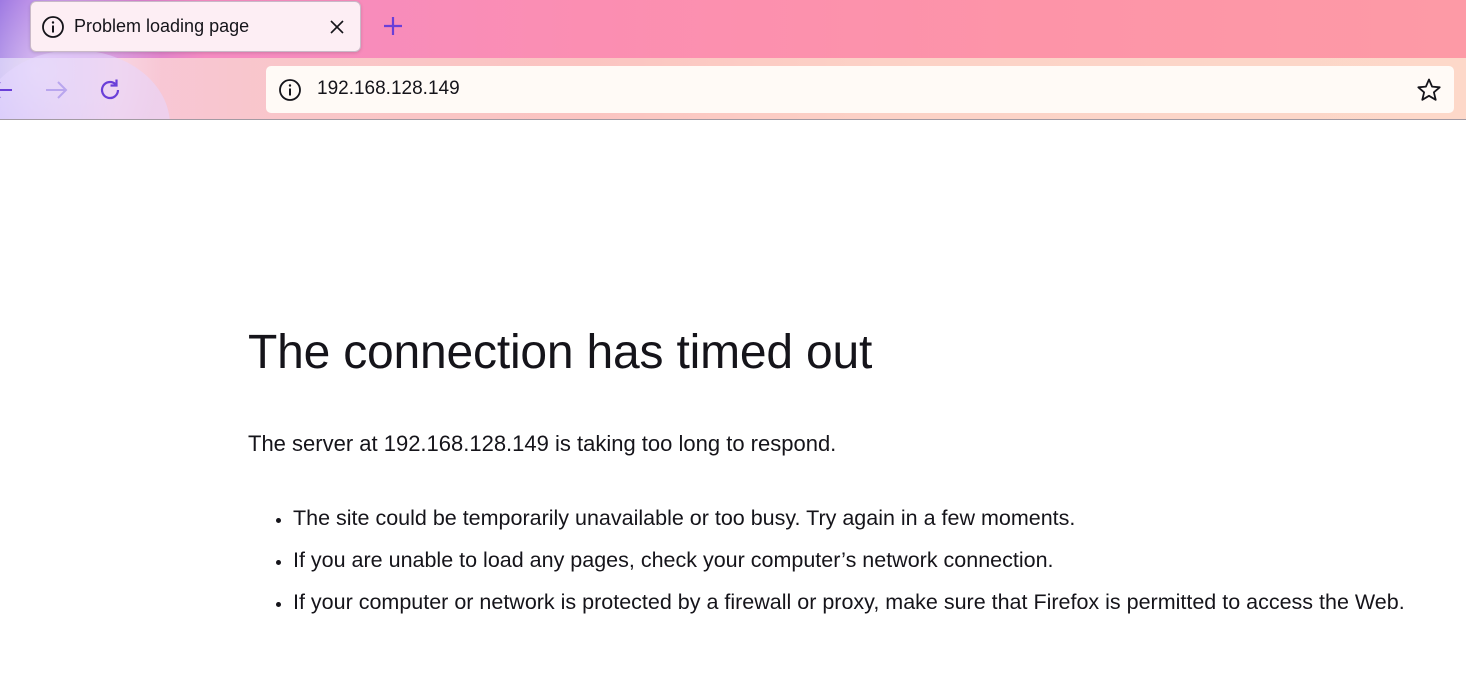 The width and height of the screenshot is (1466, 682). Describe the element at coordinates (7, 90) in the screenshot. I see `arrow-left-icon` at that location.